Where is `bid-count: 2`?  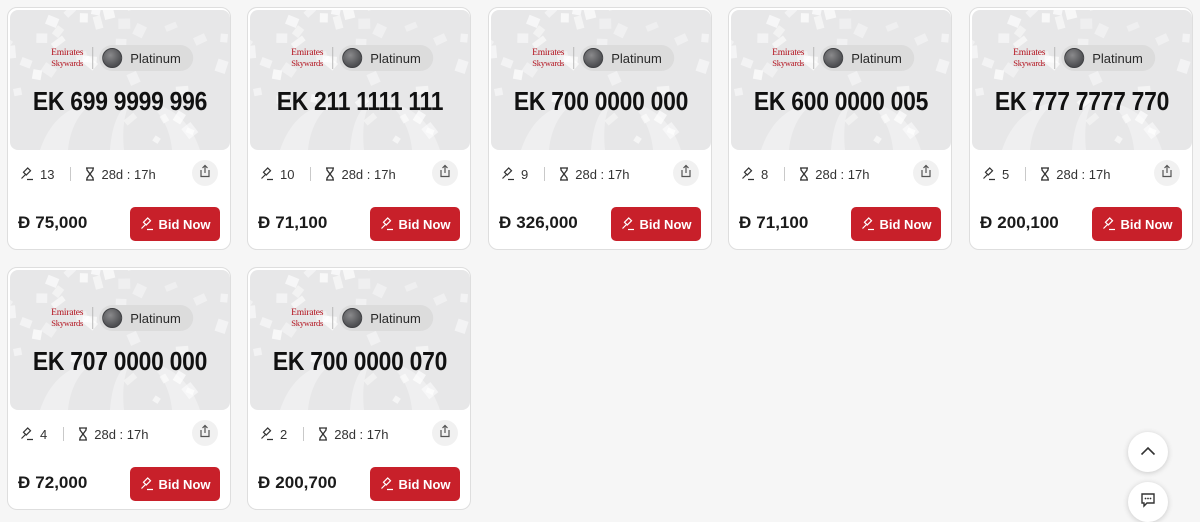 bid-count: 2 is located at coordinates (284, 434).